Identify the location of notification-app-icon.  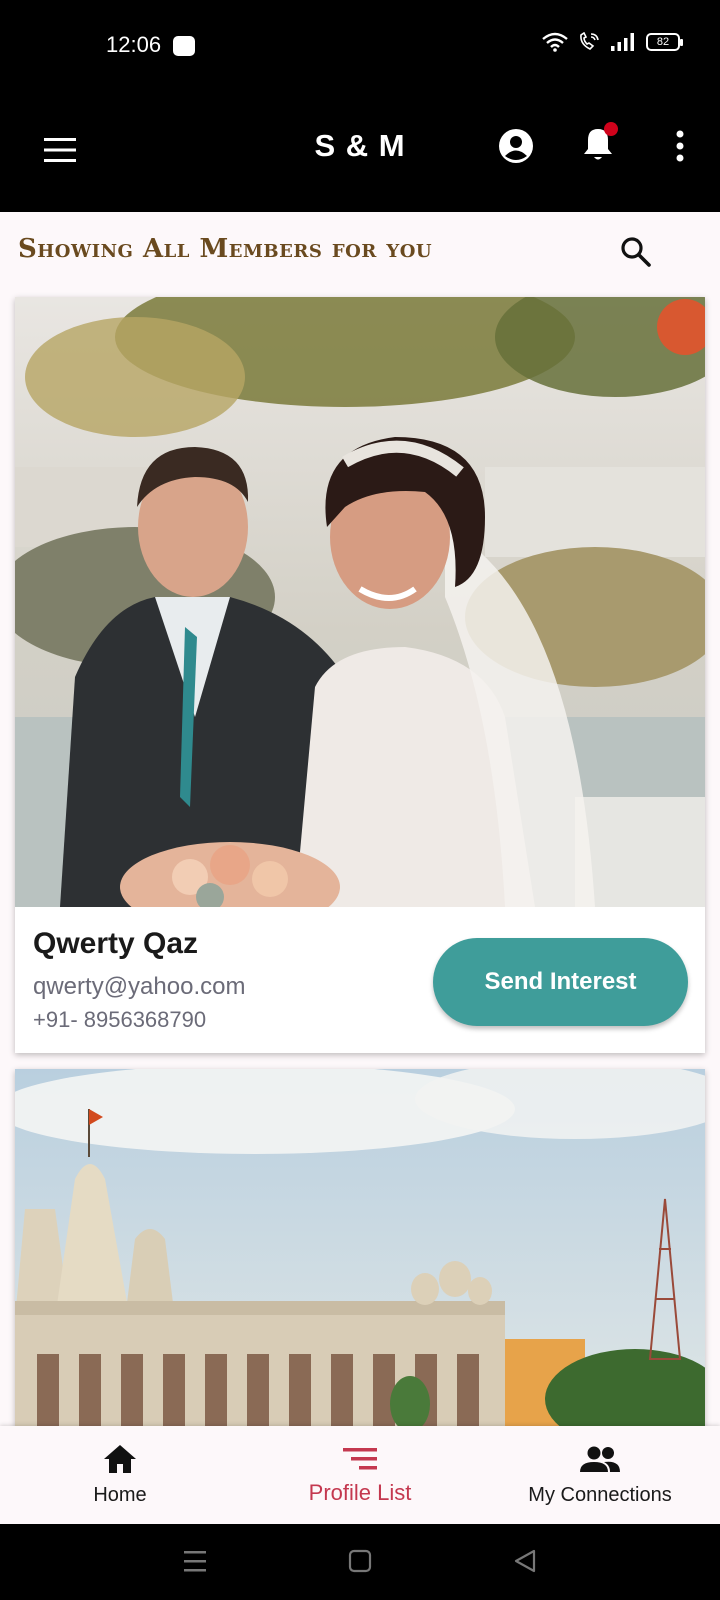
(184, 46).